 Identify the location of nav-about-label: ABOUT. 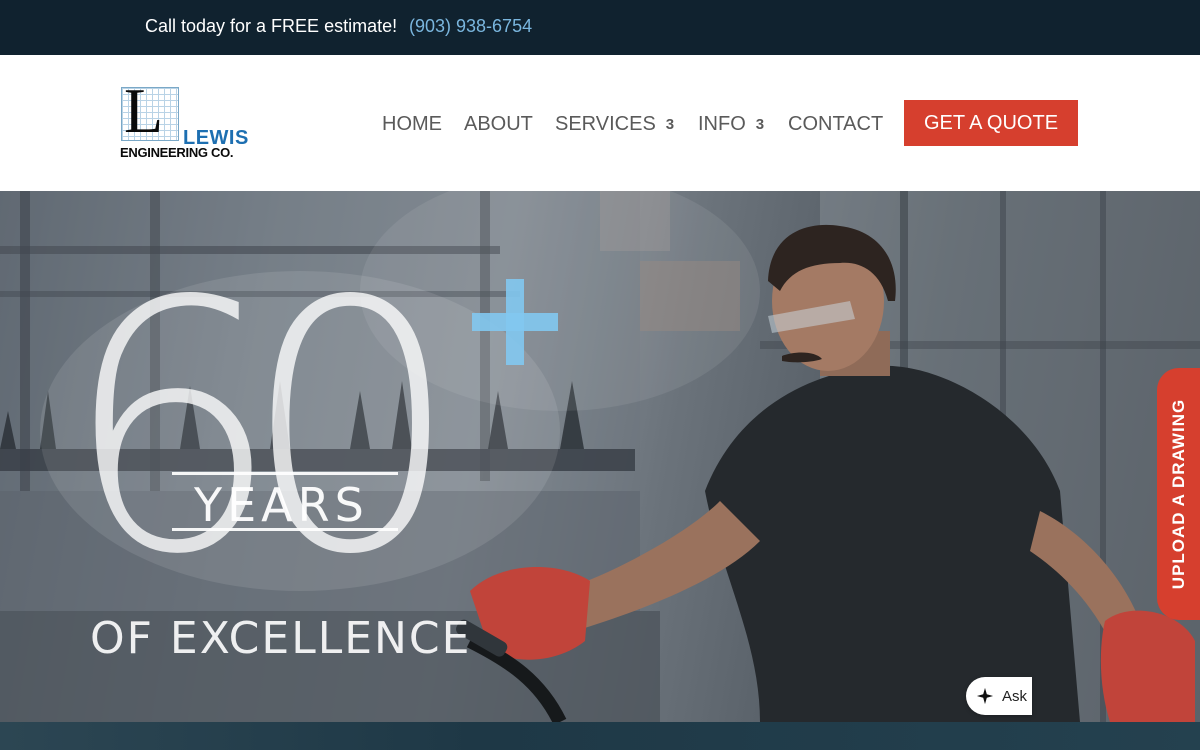
(498, 124).